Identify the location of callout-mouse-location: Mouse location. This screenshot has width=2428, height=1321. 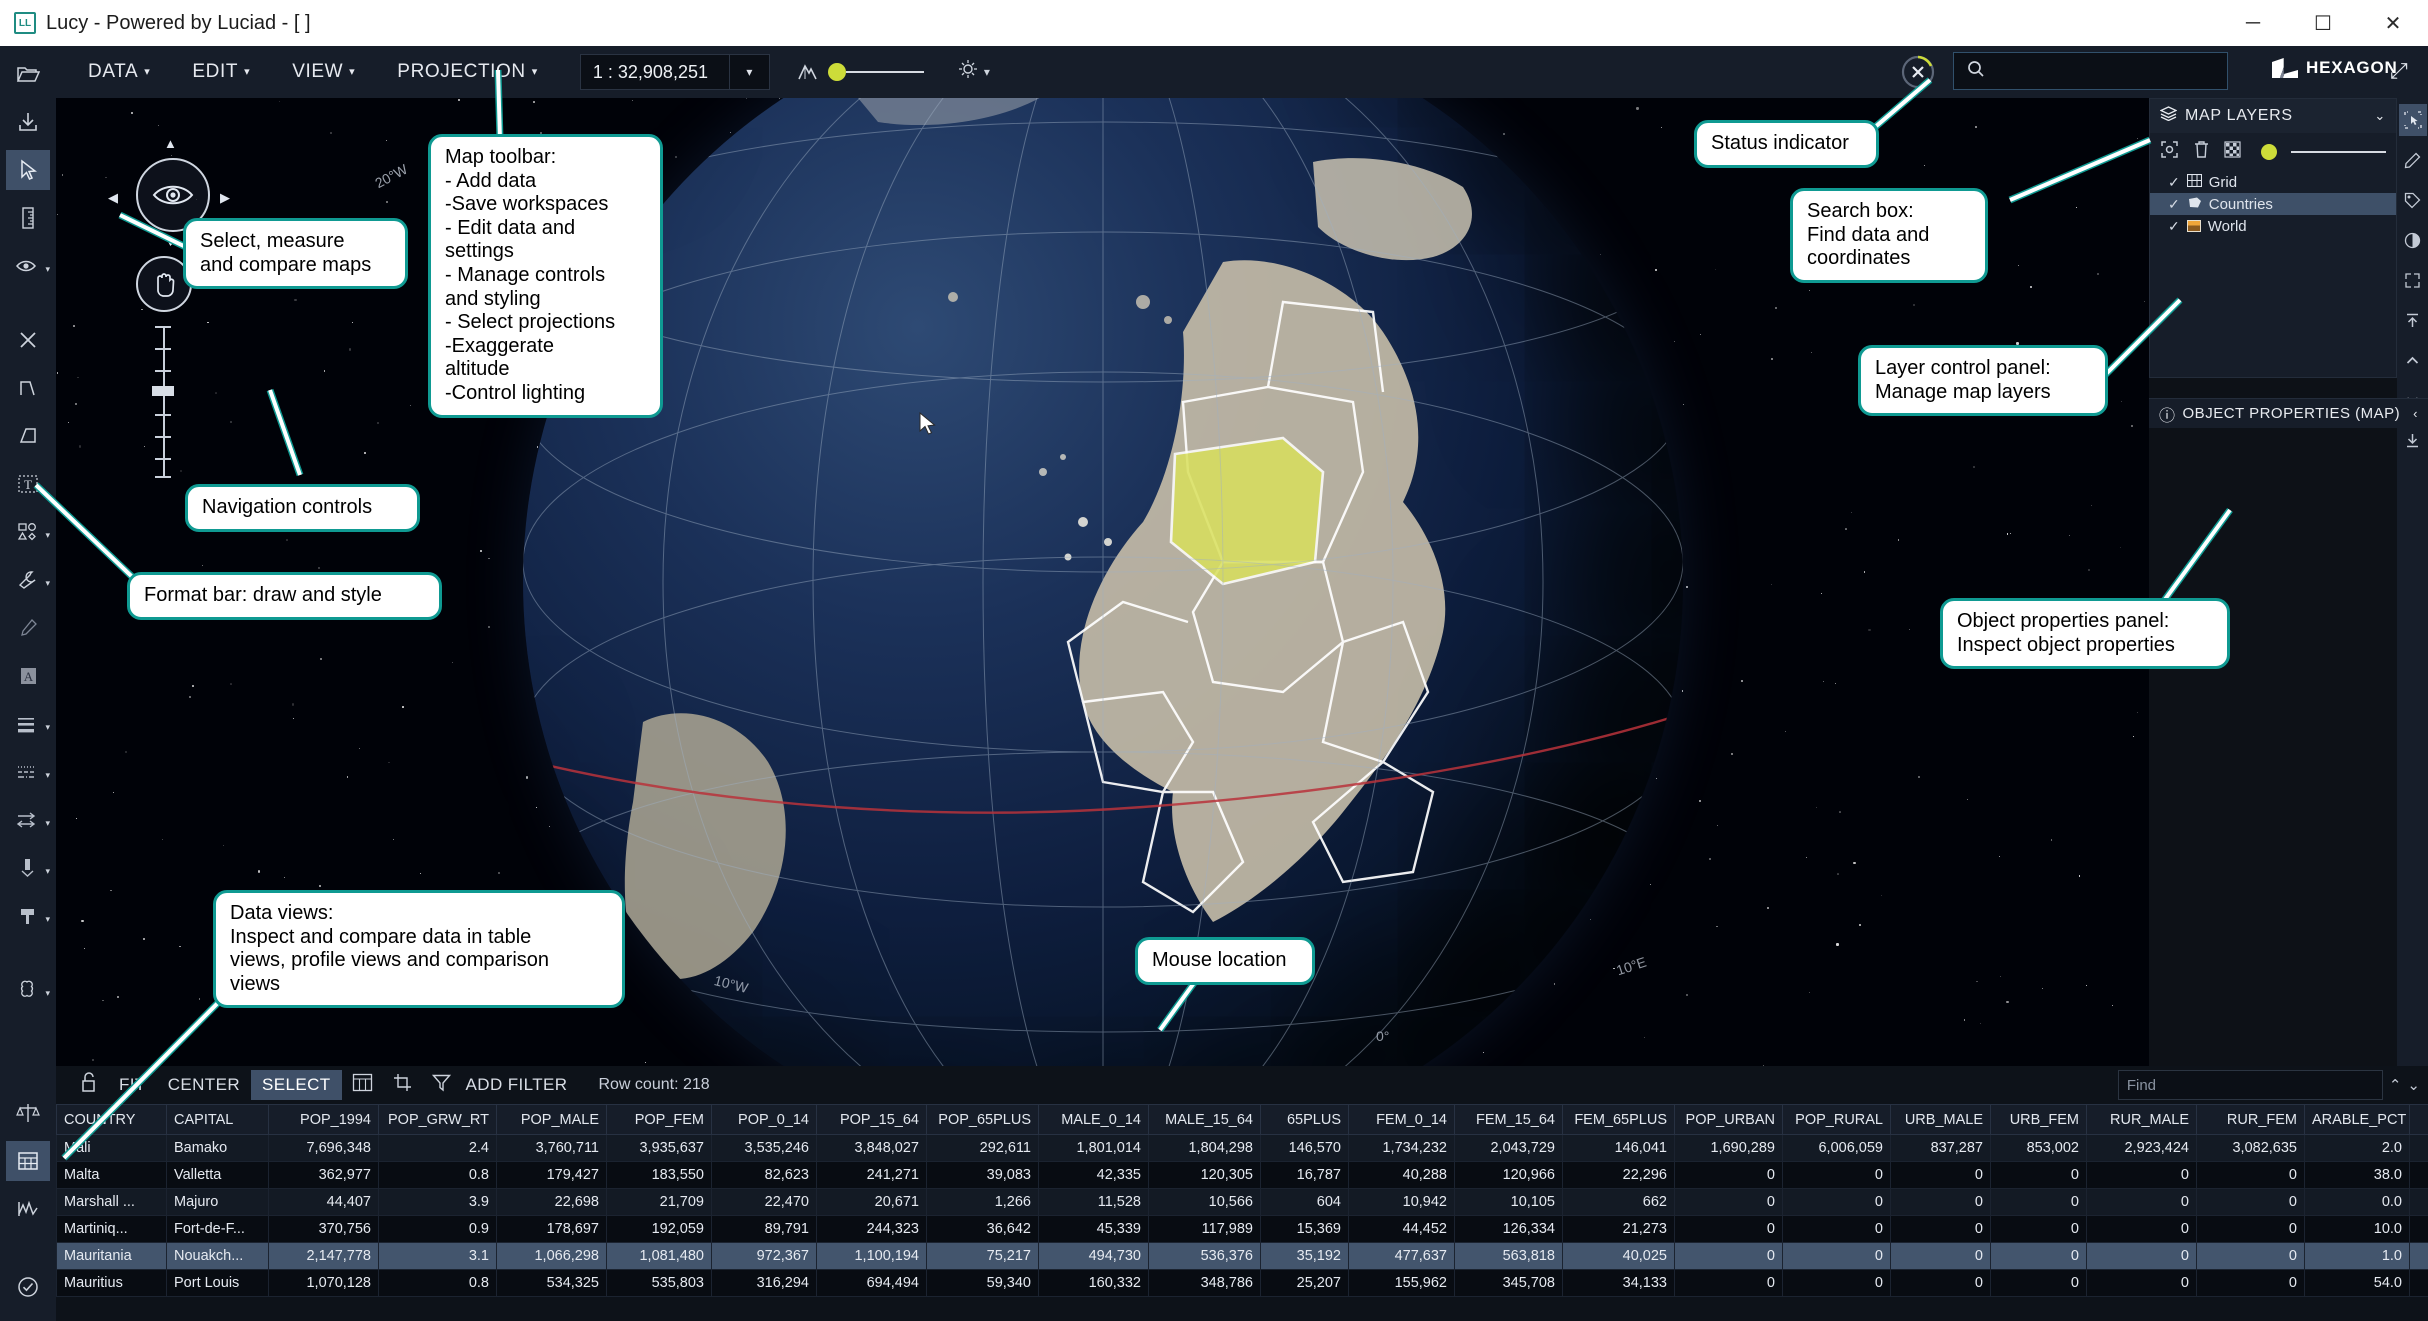
(1225, 961).